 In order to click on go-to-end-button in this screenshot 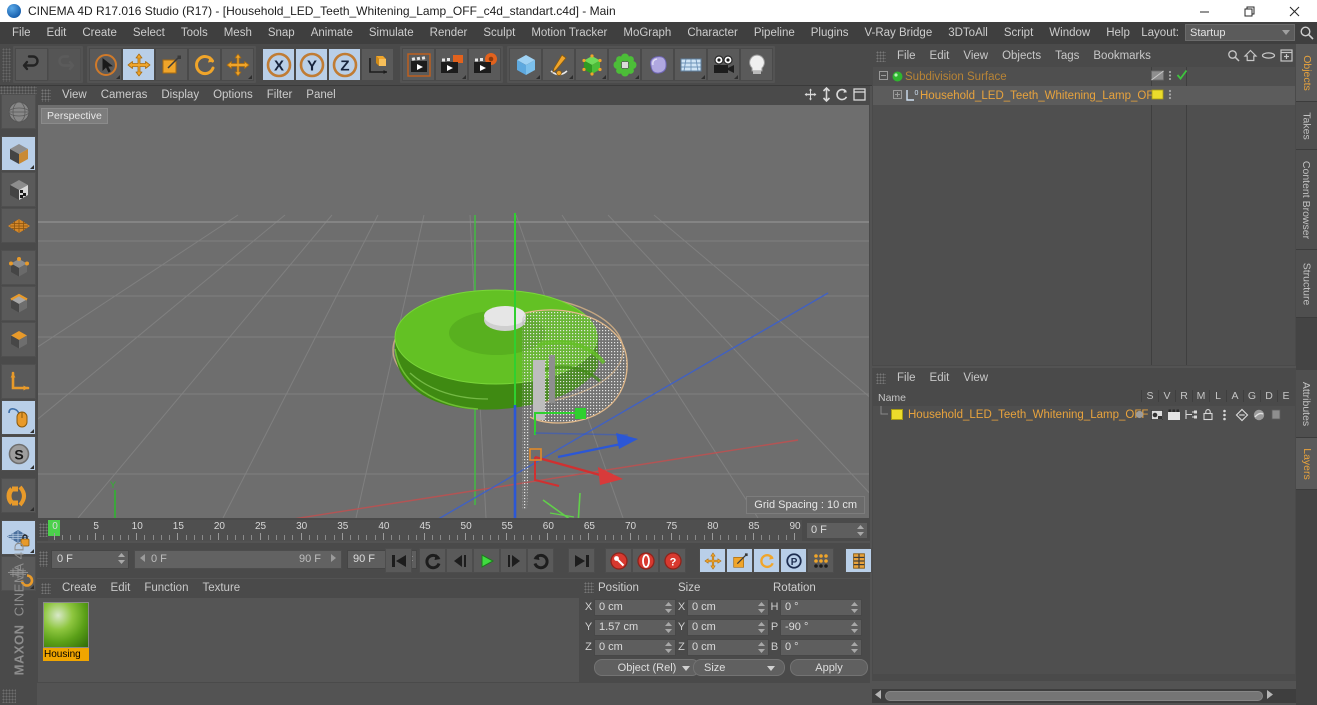, I will do `click(581, 560)`.